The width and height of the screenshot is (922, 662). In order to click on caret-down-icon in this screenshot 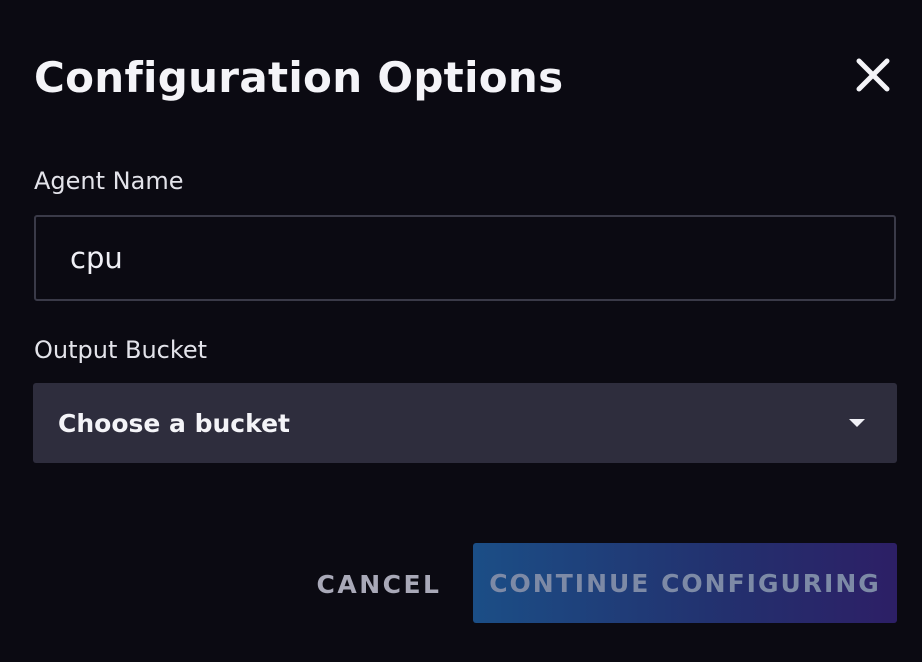, I will do `click(857, 423)`.